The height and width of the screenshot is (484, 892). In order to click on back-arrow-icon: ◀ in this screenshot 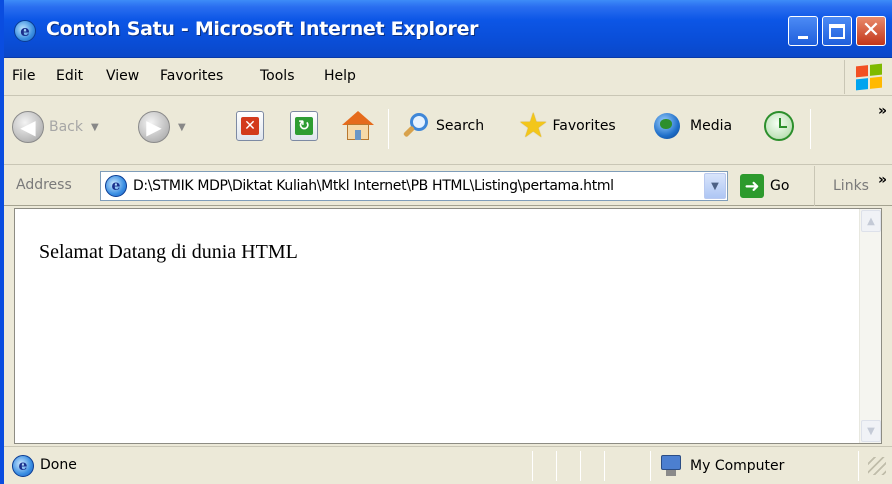, I will do `click(28, 127)`.